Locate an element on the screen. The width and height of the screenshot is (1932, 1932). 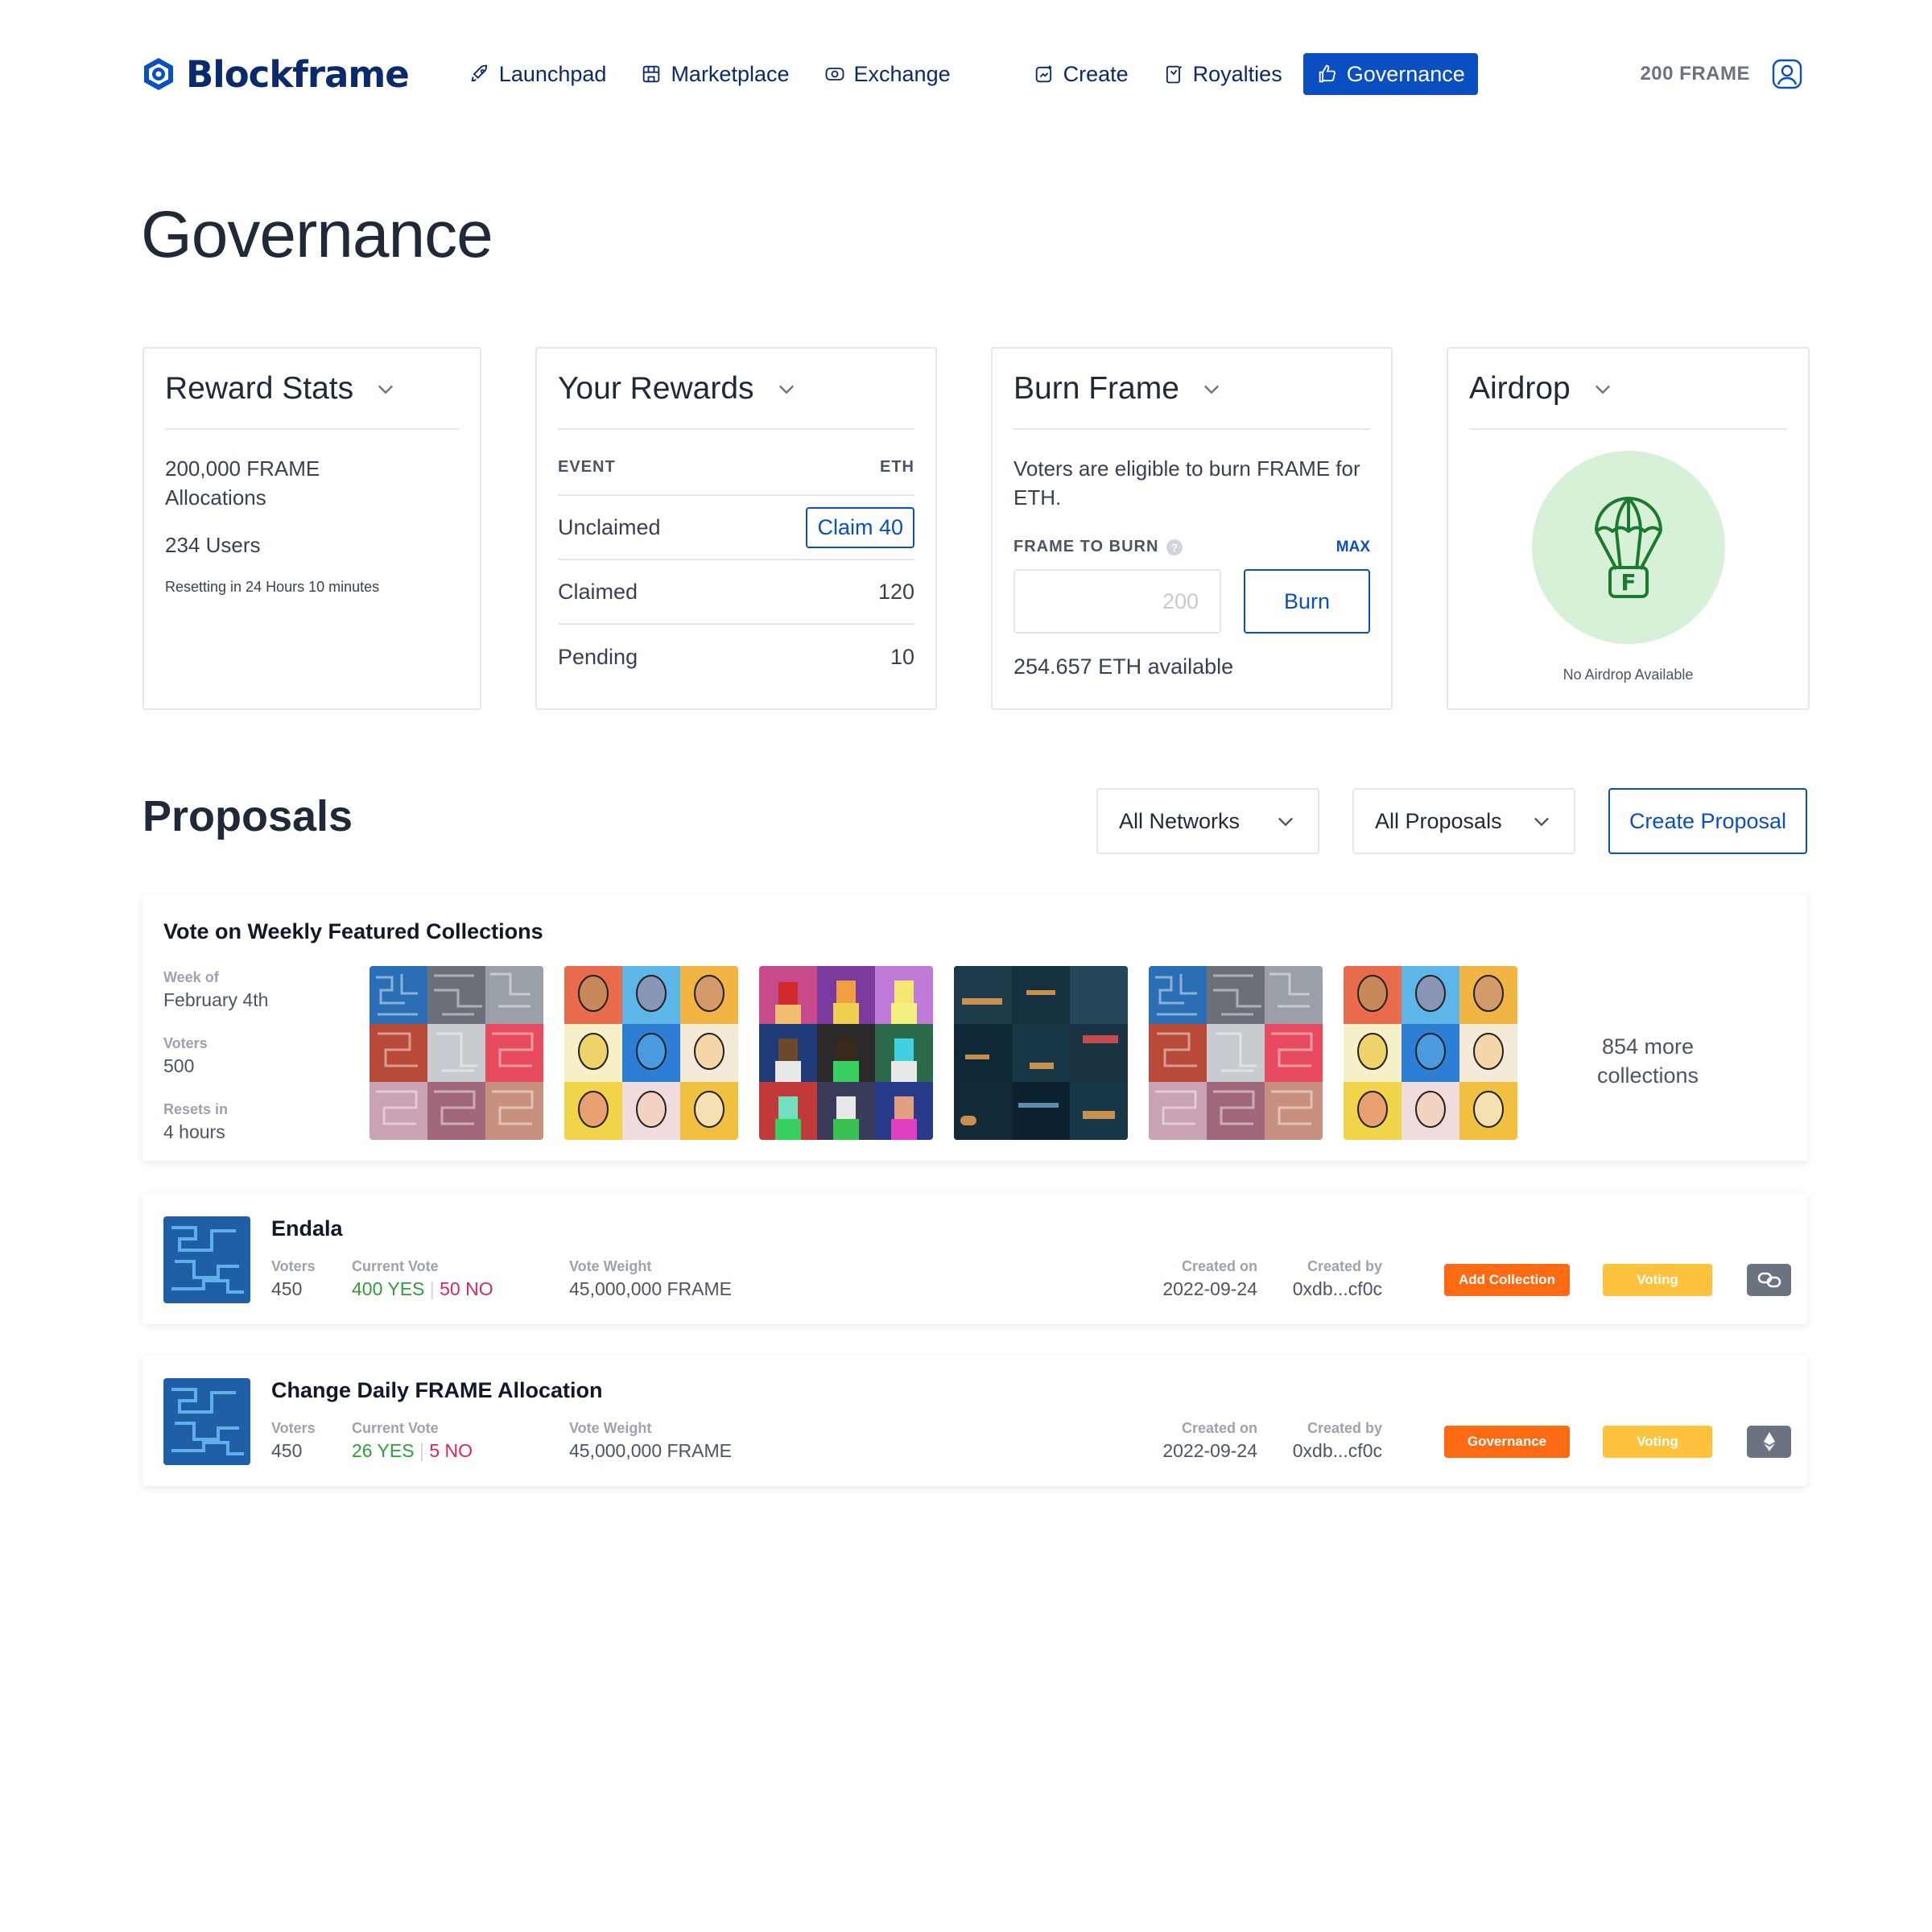
voters-value: 500 is located at coordinates (179, 1065).